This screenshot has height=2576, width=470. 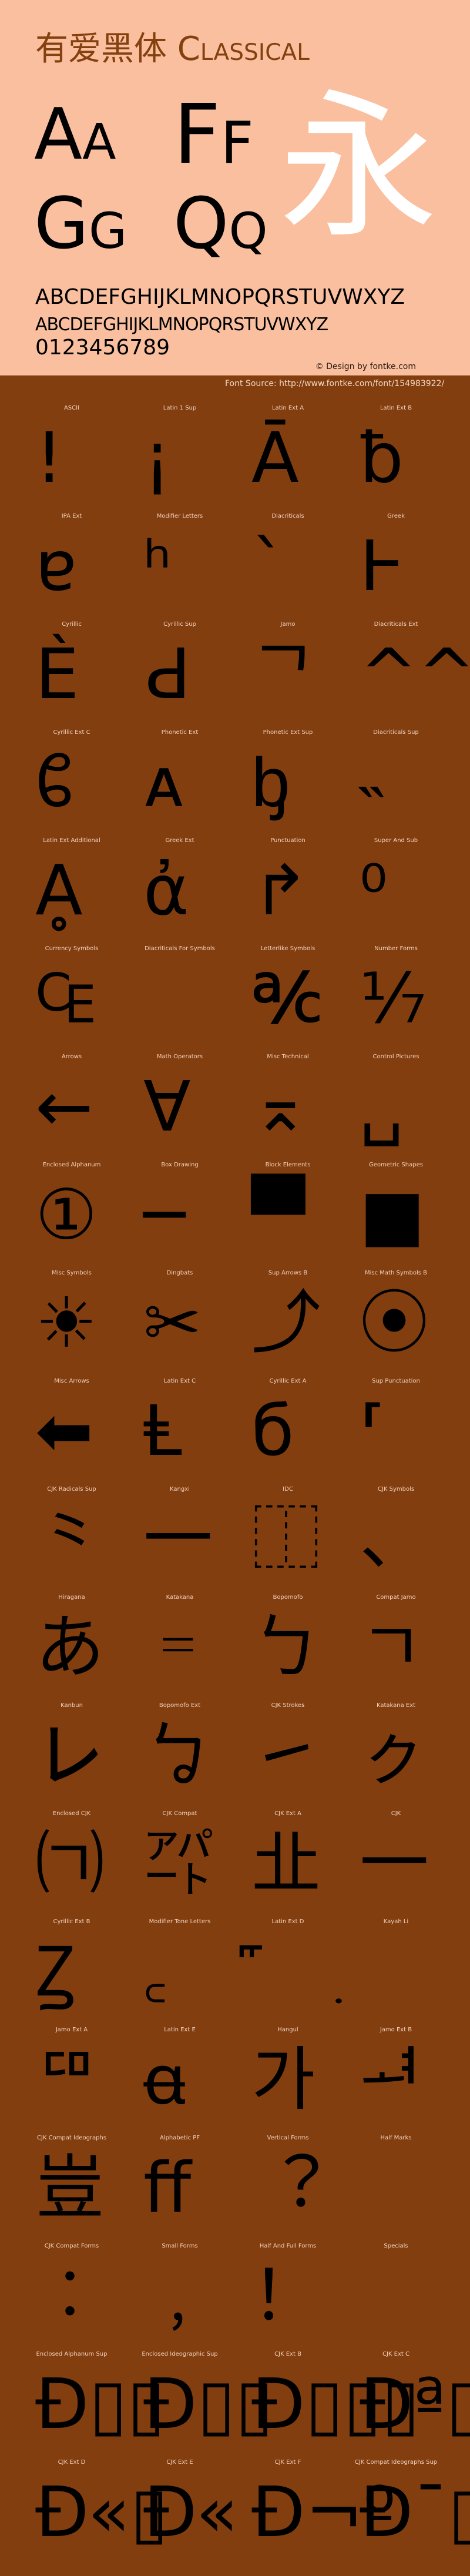 What do you see at coordinates (396, 732) in the screenshot?
I see `block-label: Diacriticals Sup` at bounding box center [396, 732].